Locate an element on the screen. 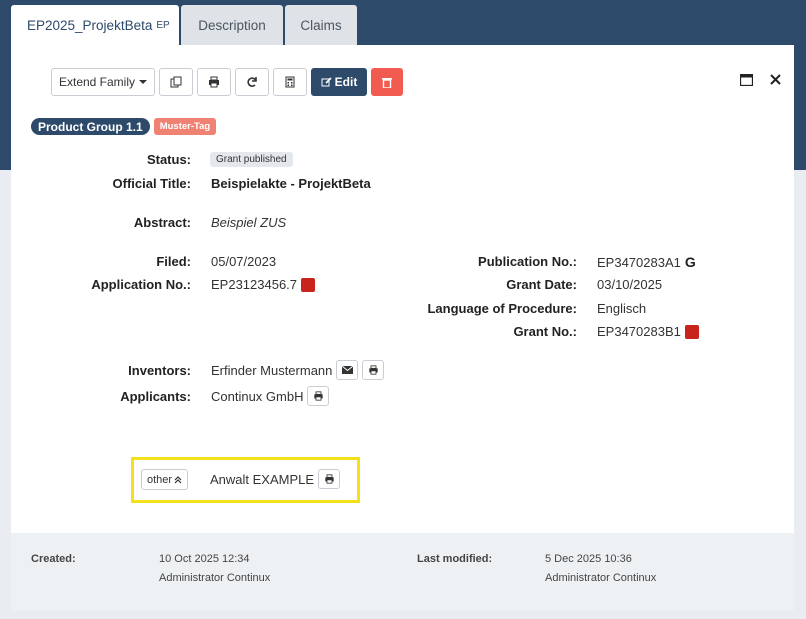 The width and height of the screenshot is (806, 619). grant-date-label: Grant Date: is located at coordinates (541, 284).